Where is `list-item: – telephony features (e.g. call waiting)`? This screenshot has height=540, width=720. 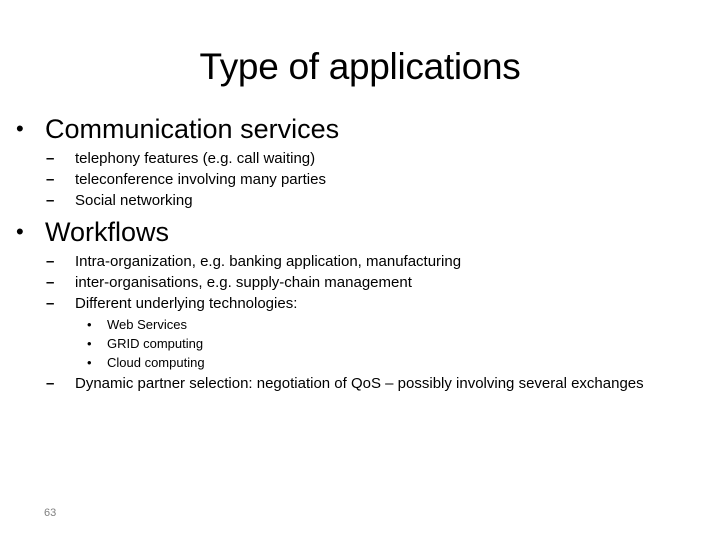
list-item: – telephony features (e.g. call waiting) is located at coordinates (180, 159).